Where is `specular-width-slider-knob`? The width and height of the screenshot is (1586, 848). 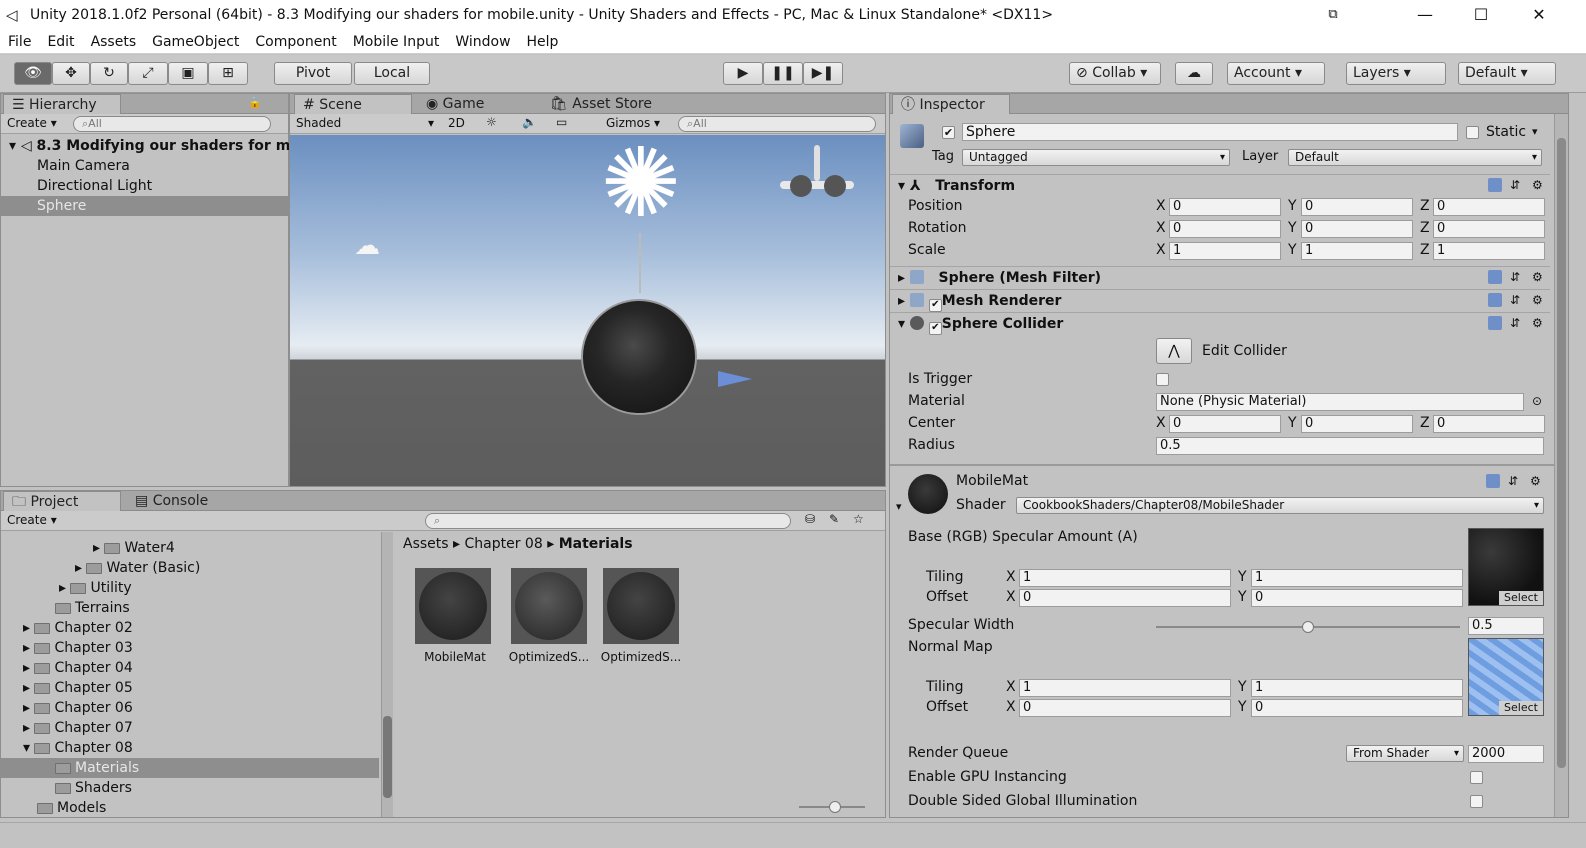 specular-width-slider-knob is located at coordinates (1308, 627).